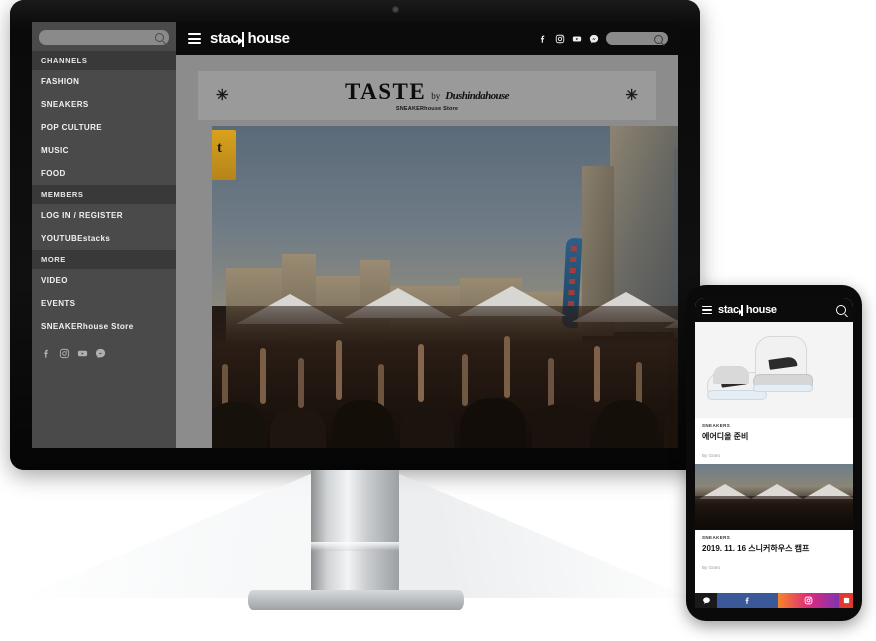 The width and height of the screenshot is (876, 641). What do you see at coordinates (631, 95) in the screenshot?
I see `asterisk-icon-right: ✳` at bounding box center [631, 95].